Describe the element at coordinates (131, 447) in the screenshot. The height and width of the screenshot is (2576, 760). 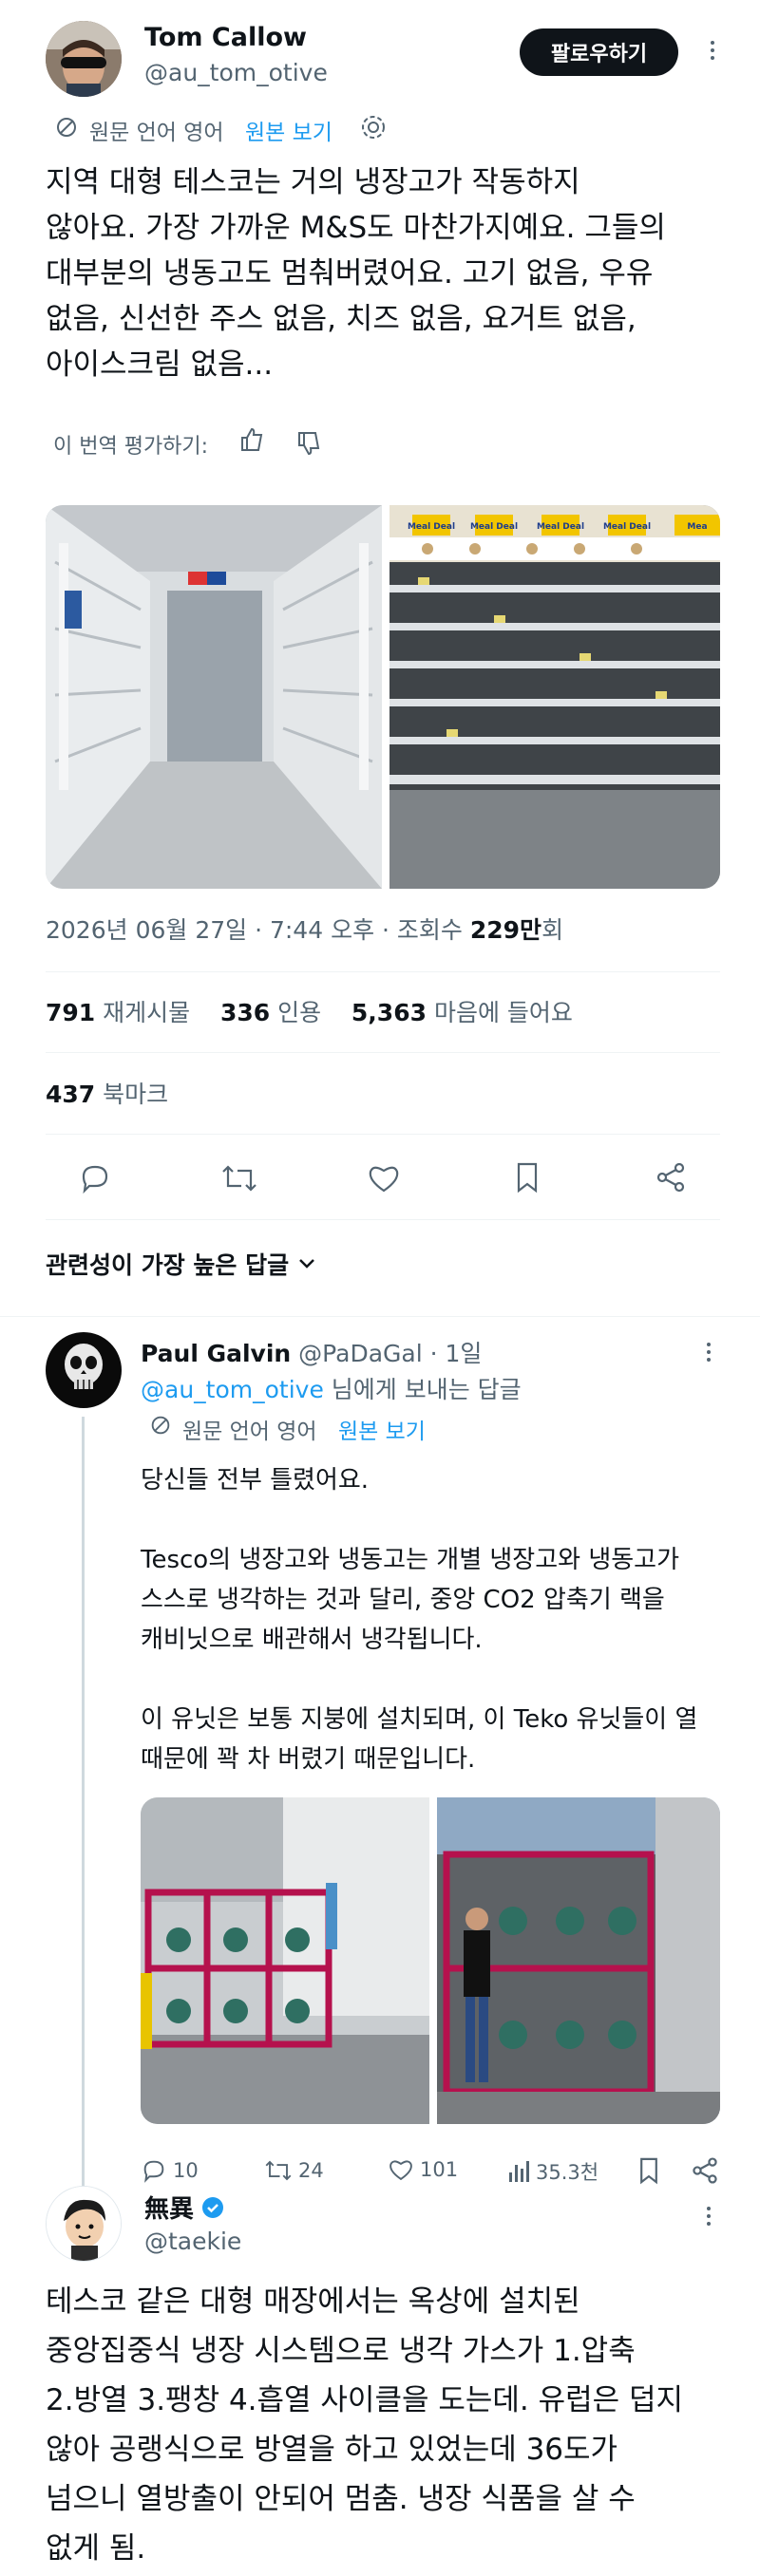
I see `rate-translation-label: 이 번역 평가하기:` at that location.